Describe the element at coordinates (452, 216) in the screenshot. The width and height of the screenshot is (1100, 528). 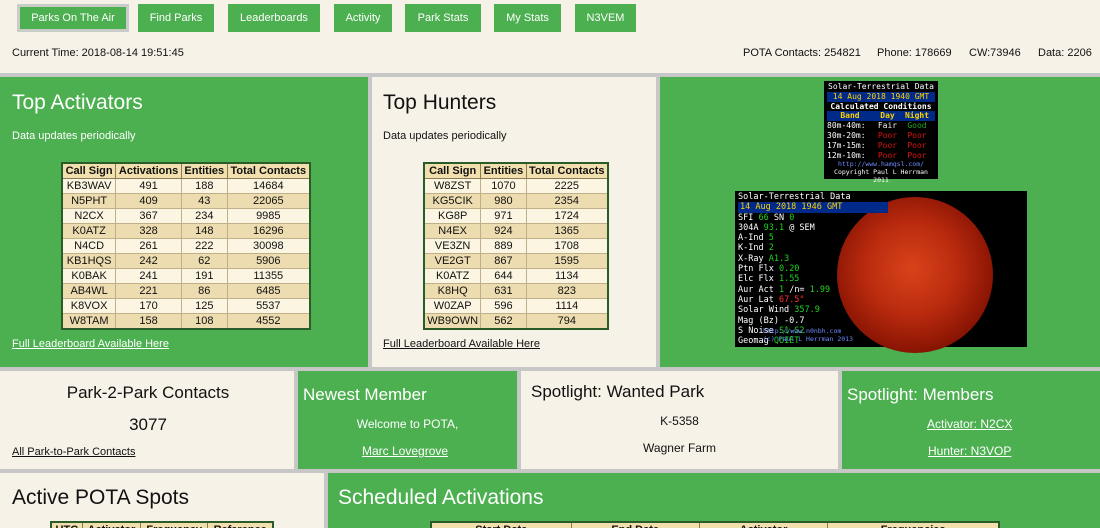
I see `table-cell: KG8P` at that location.